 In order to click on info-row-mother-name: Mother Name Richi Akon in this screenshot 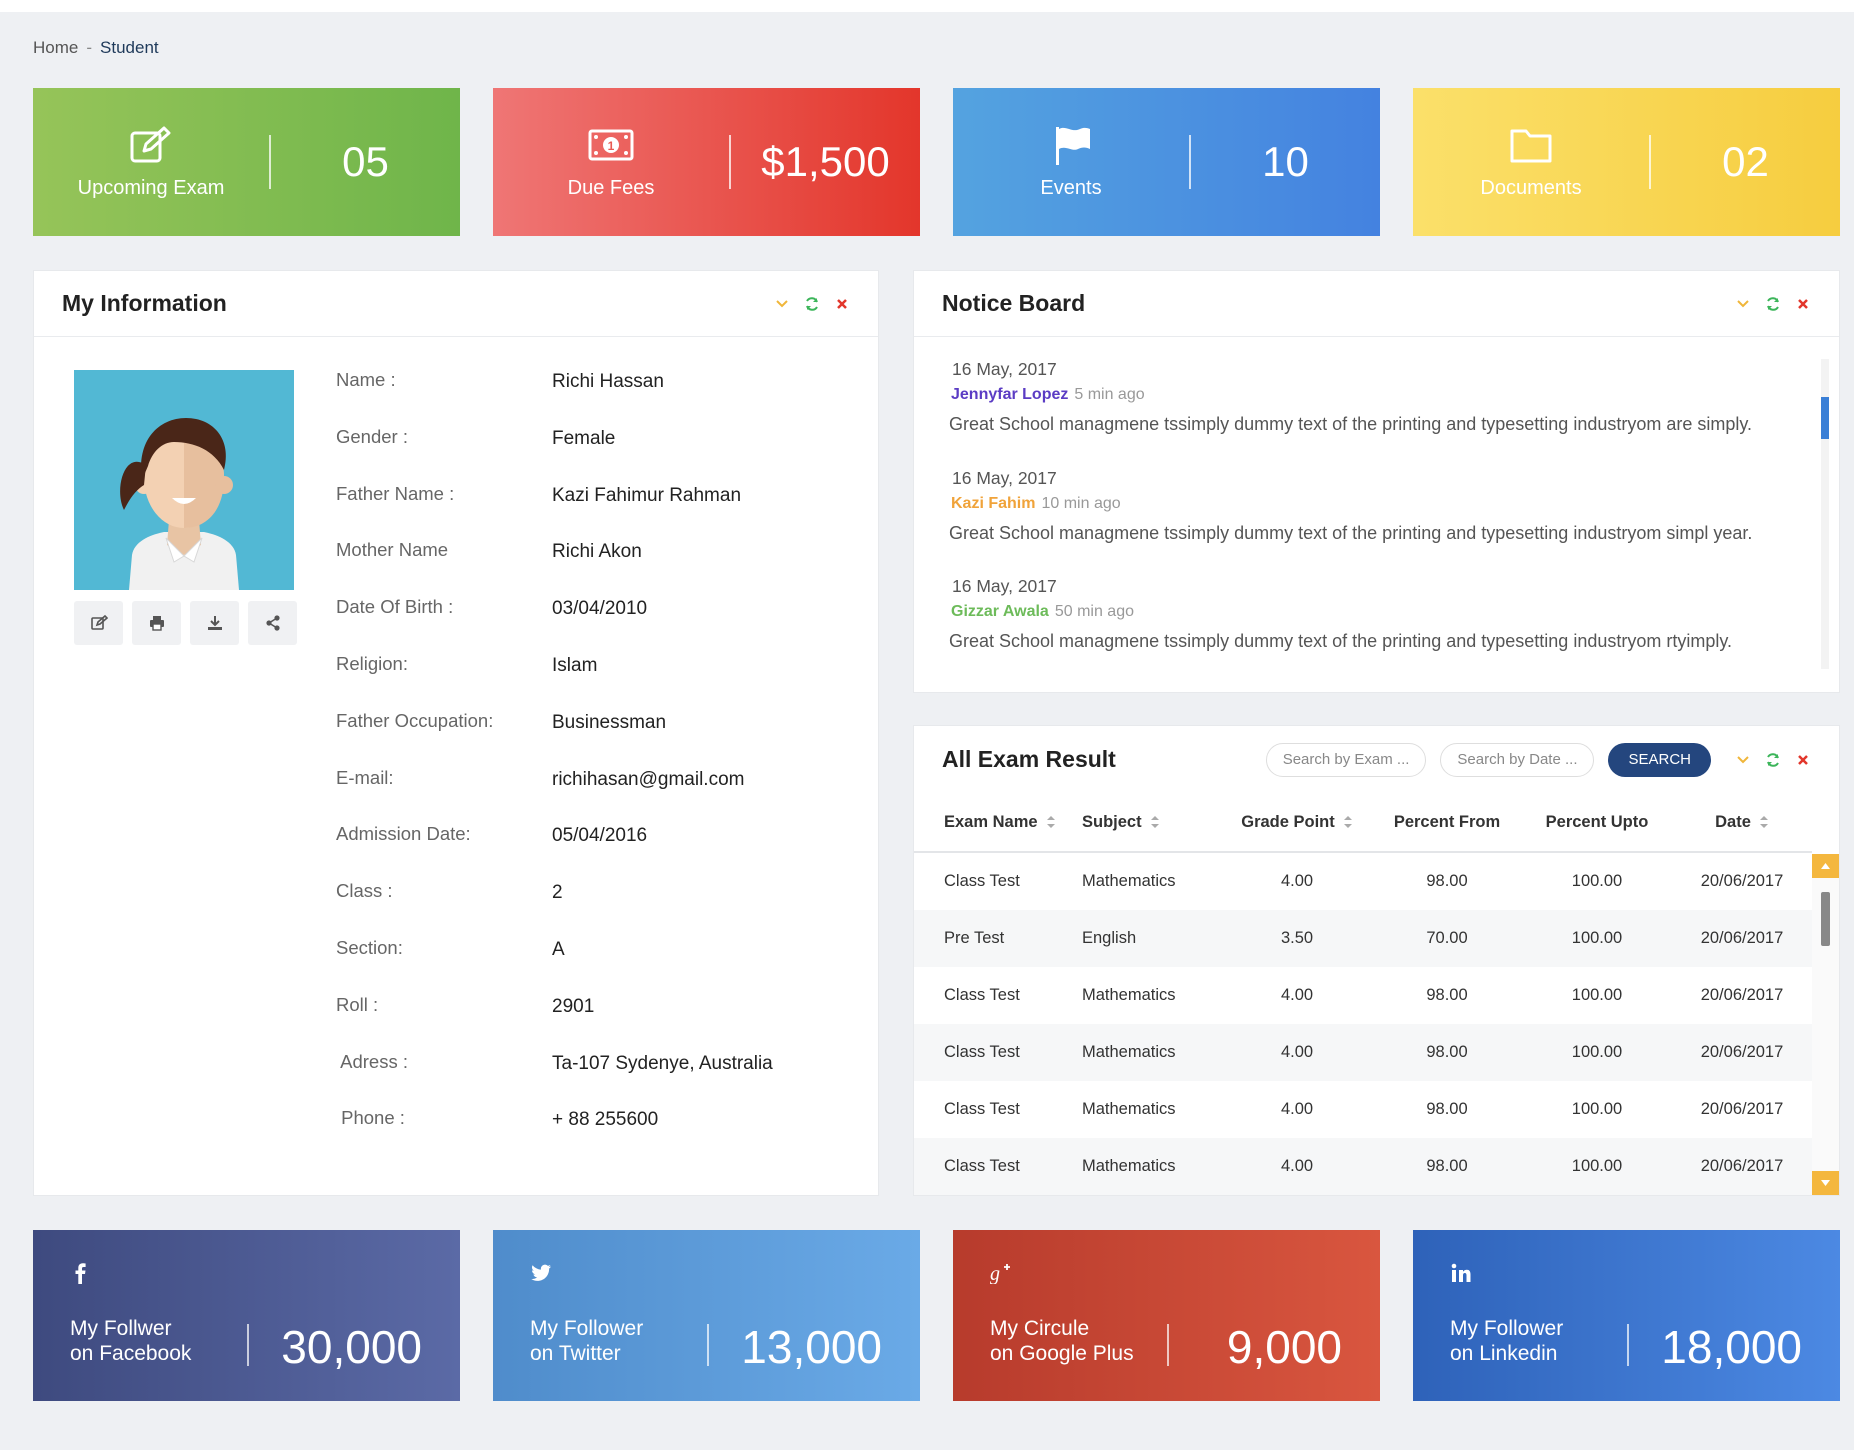, I will do `click(554, 567)`.